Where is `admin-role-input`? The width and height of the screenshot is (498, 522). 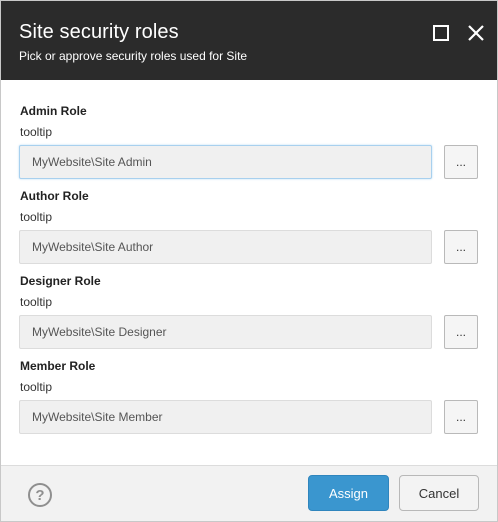
admin-role-input is located at coordinates (225, 162).